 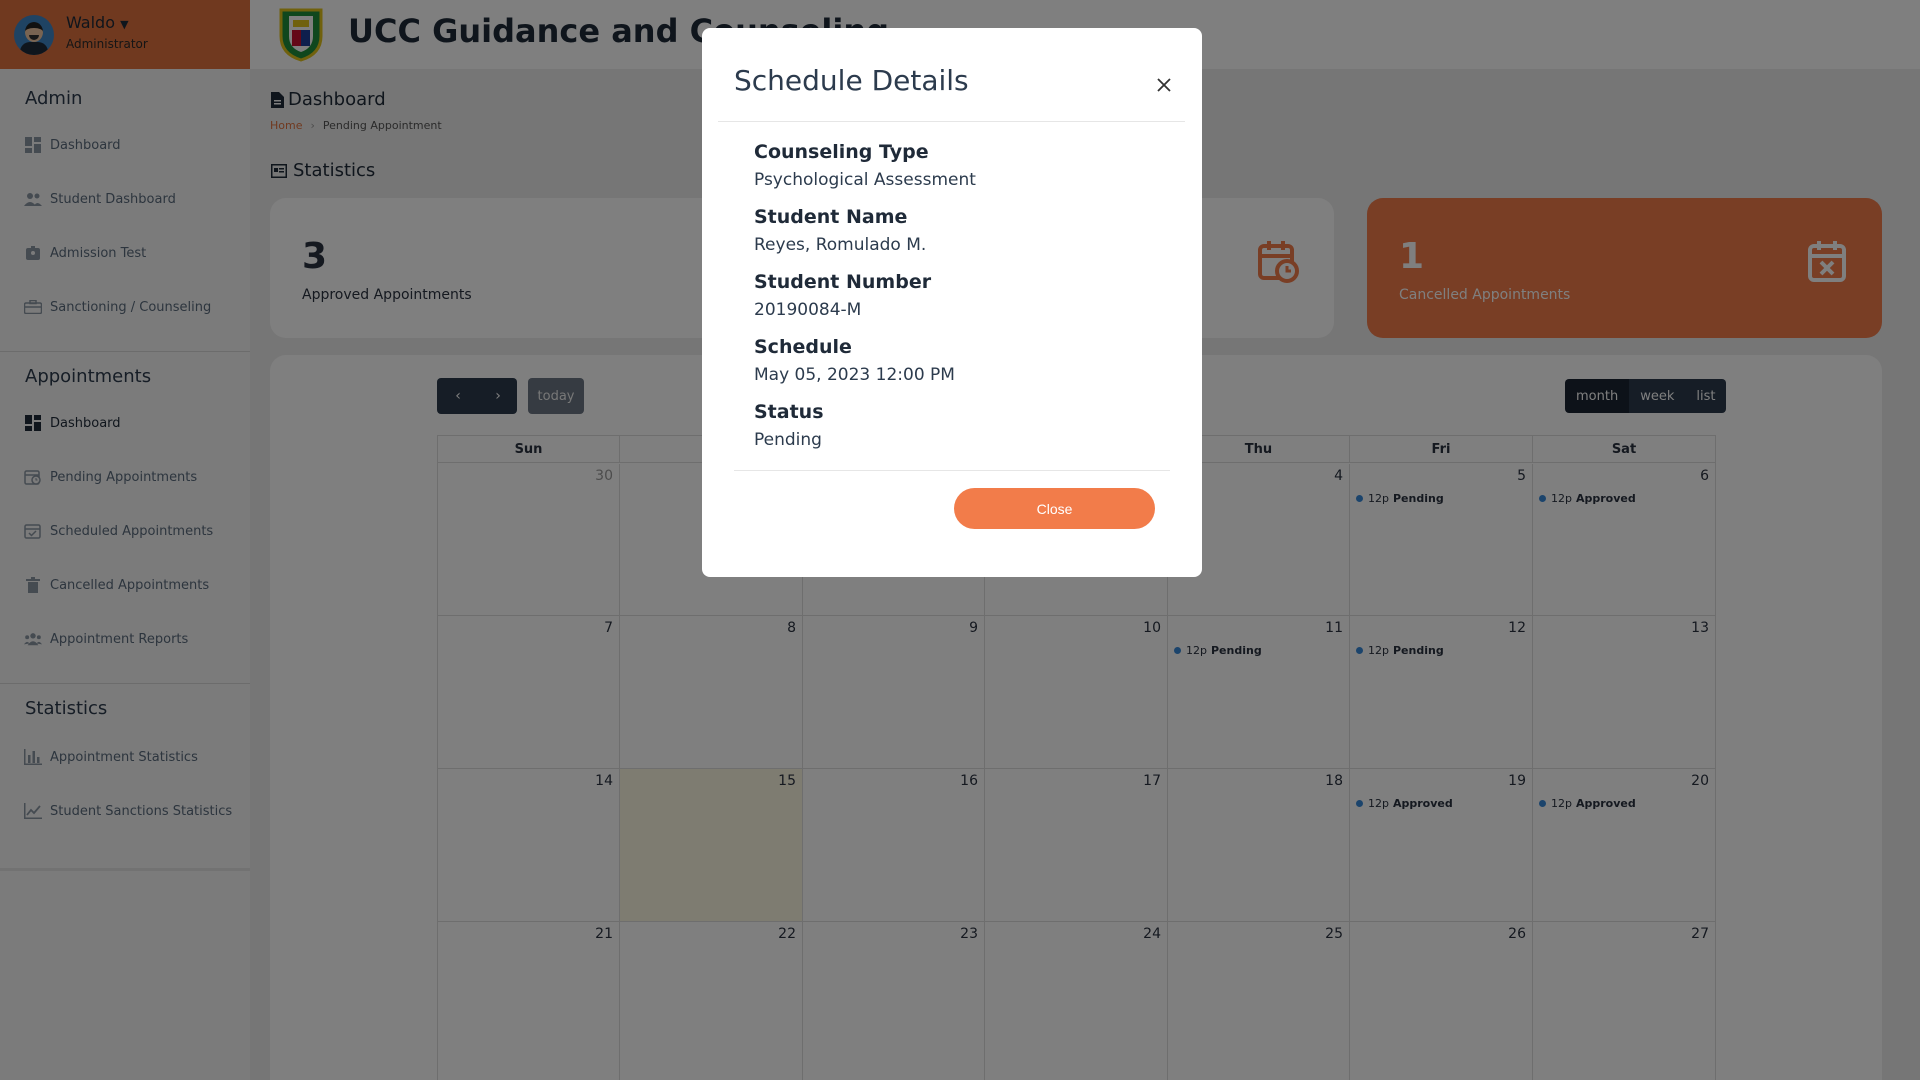 I want to click on field-label: Schedule, so click(x=803, y=347).